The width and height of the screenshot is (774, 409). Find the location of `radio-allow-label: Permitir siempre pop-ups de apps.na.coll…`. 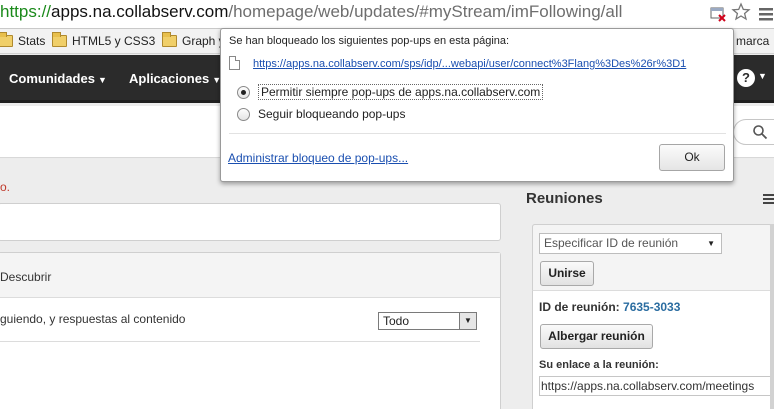

radio-allow-label: Permitir siempre pop-ups de apps.na.coll… is located at coordinates (401, 92).